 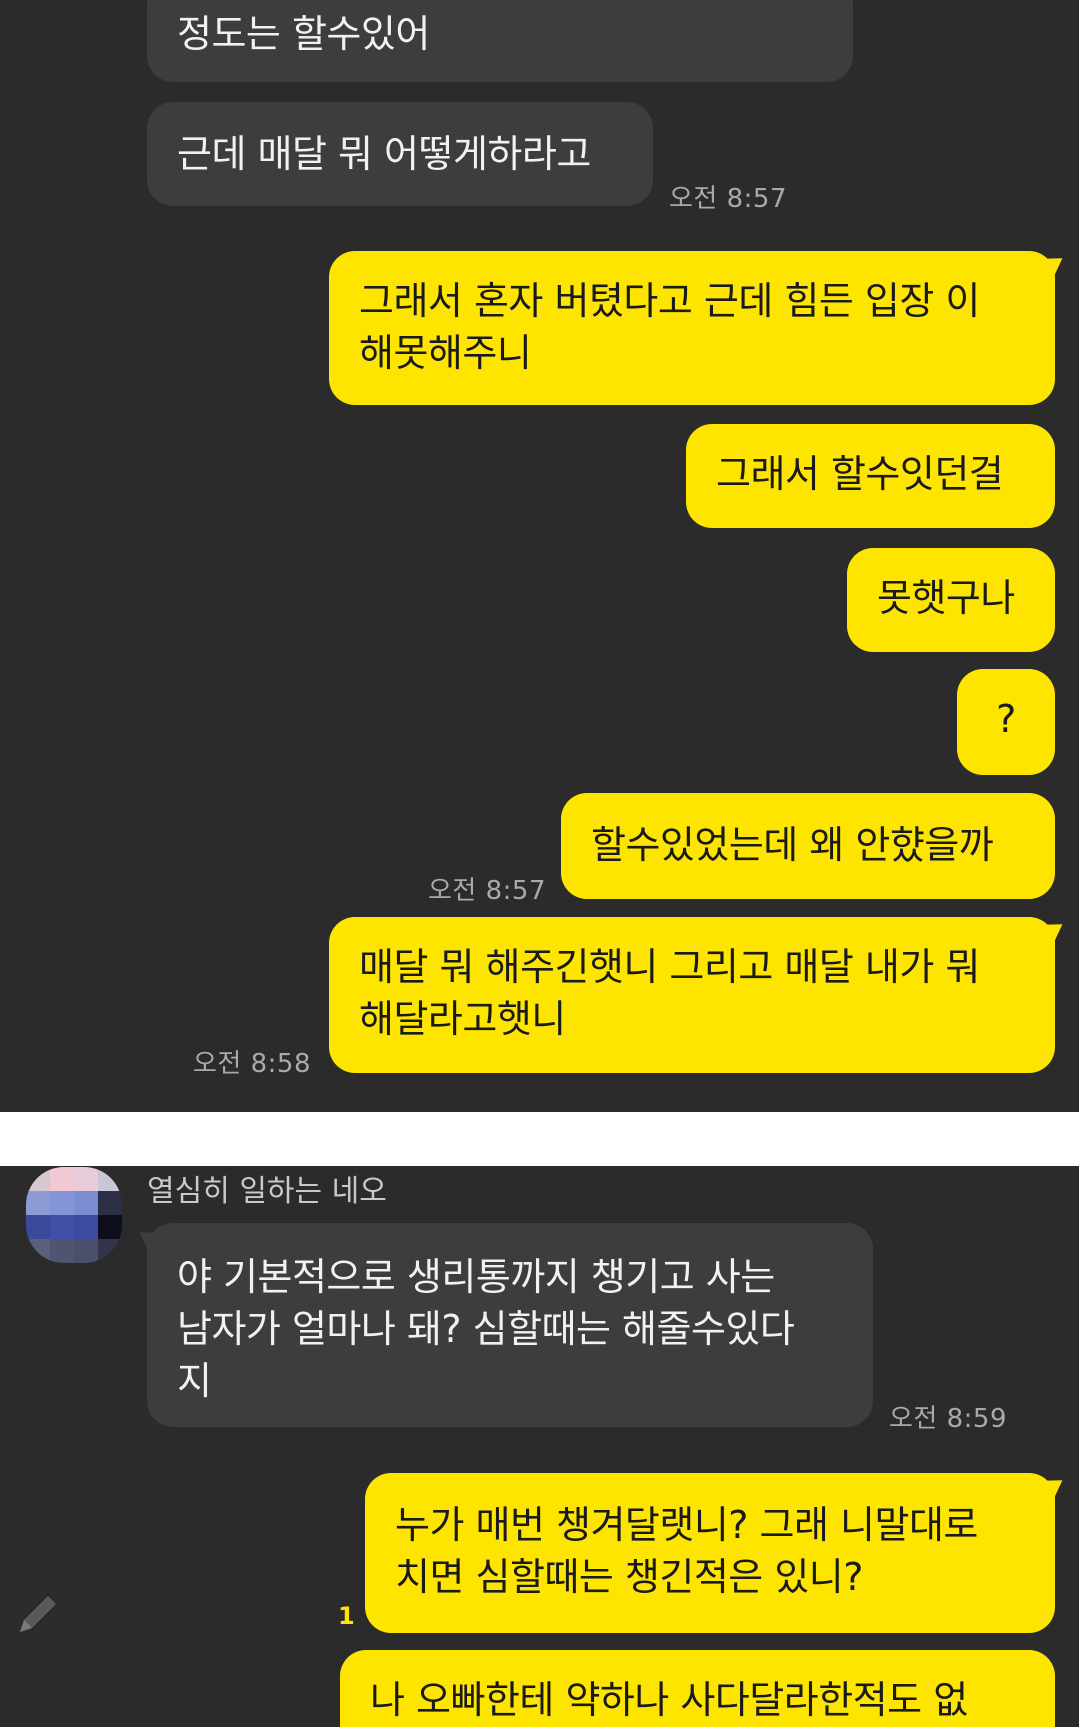 What do you see at coordinates (951, 600) in the screenshot?
I see `message-outgoing: 못햇구나` at bounding box center [951, 600].